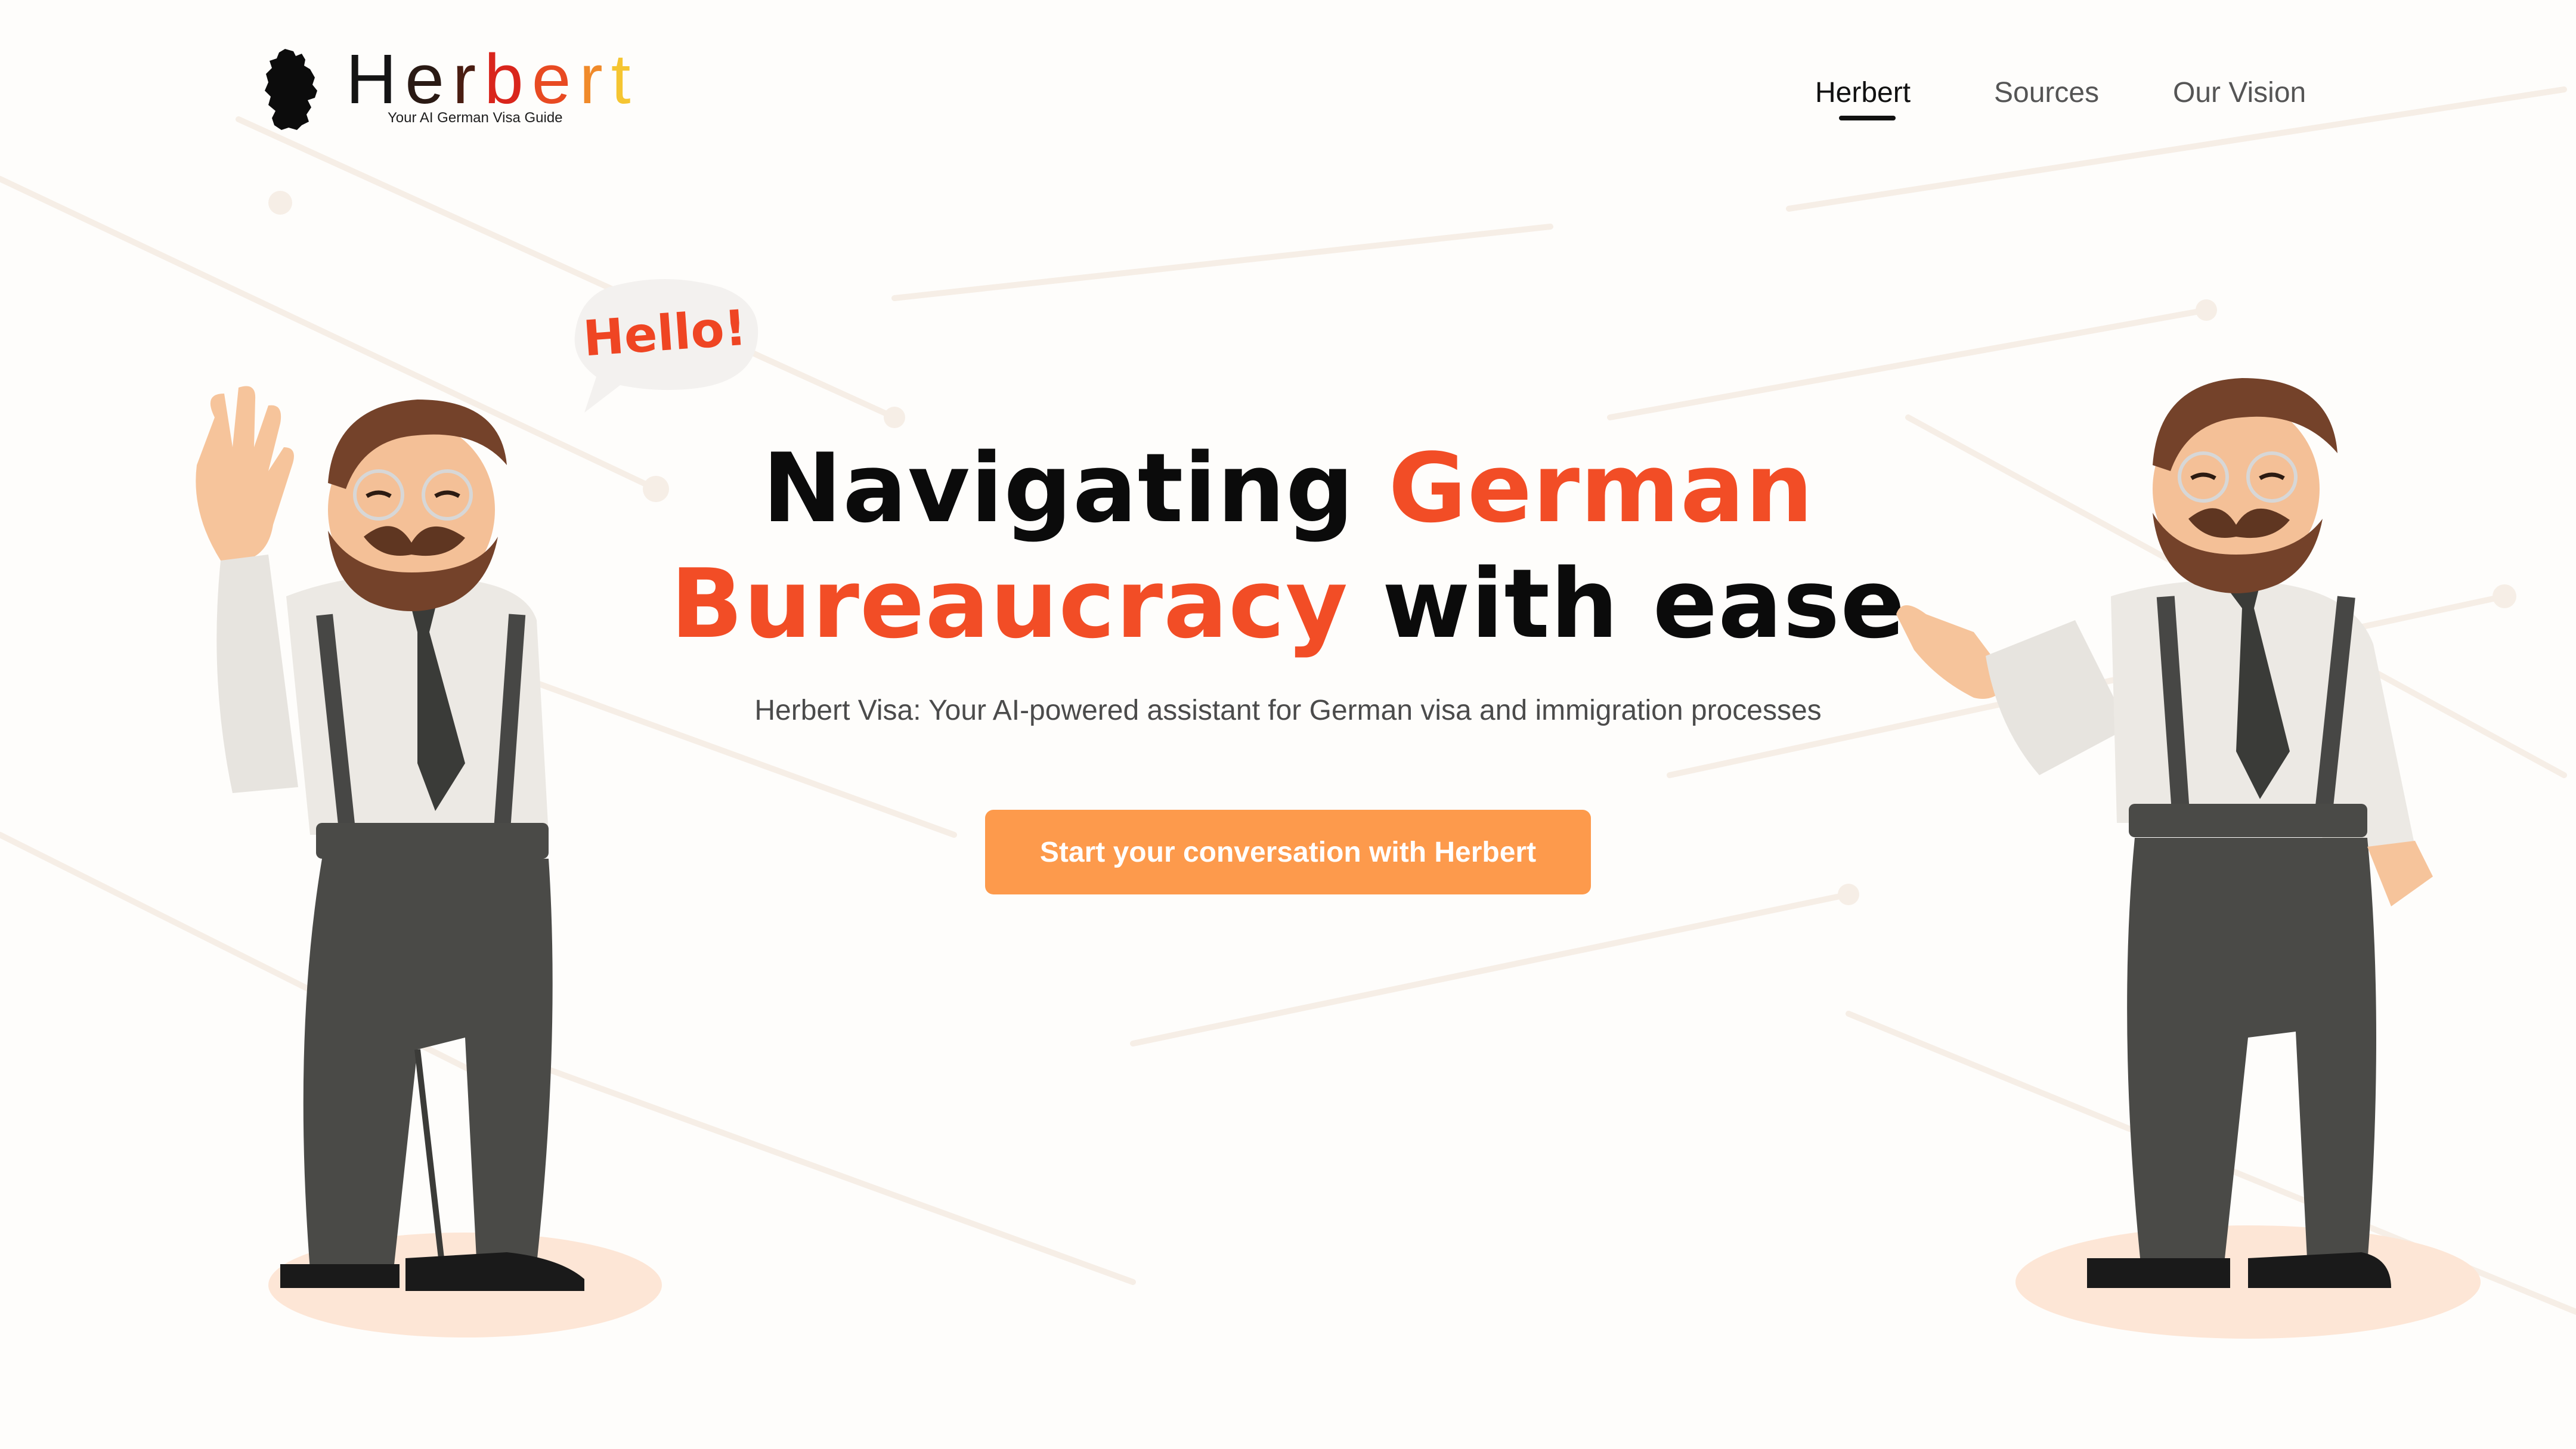 This screenshot has width=2576, height=1449. What do you see at coordinates (1601, 488) in the screenshot?
I see `hero-title-accent: German` at bounding box center [1601, 488].